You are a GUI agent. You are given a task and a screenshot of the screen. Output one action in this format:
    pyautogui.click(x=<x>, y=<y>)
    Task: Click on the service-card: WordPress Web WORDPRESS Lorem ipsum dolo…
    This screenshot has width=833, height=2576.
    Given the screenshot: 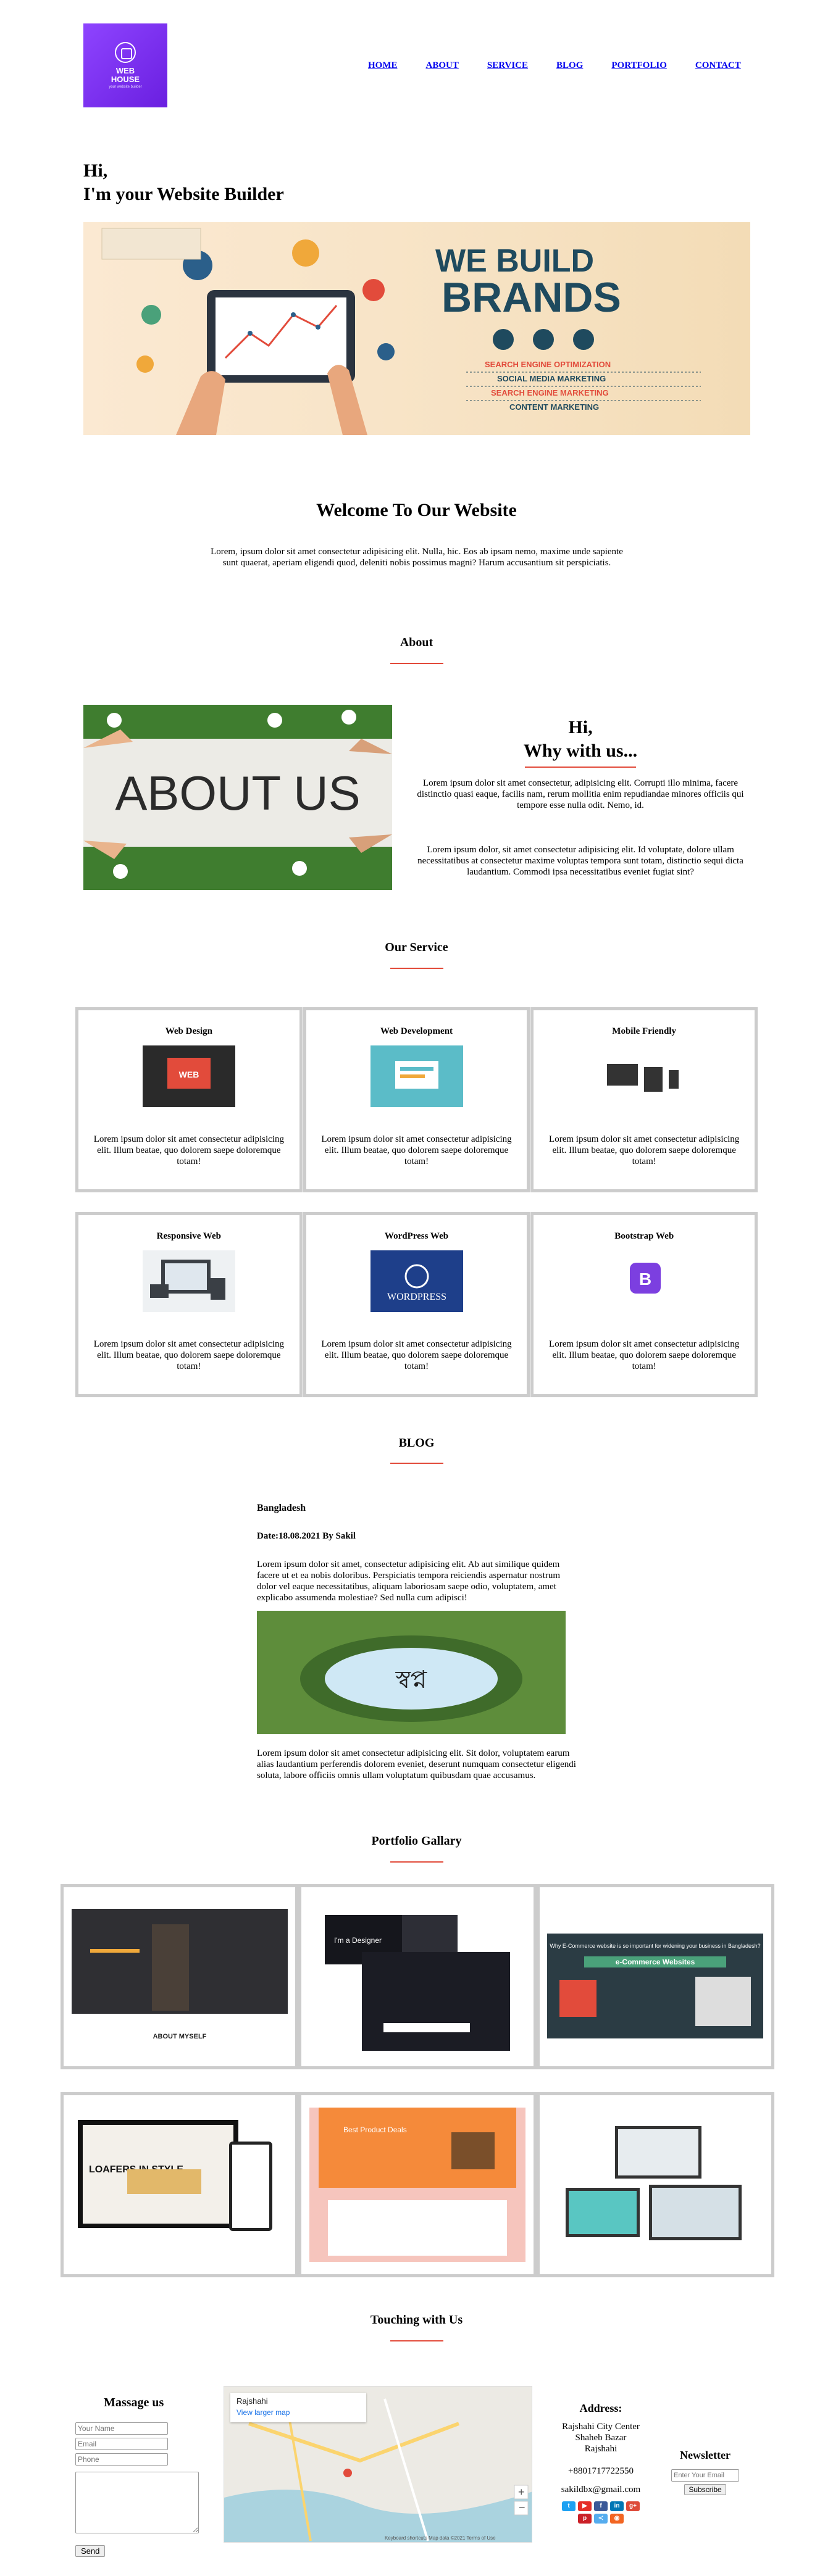 What is the action you would take?
    pyautogui.click(x=416, y=1305)
    